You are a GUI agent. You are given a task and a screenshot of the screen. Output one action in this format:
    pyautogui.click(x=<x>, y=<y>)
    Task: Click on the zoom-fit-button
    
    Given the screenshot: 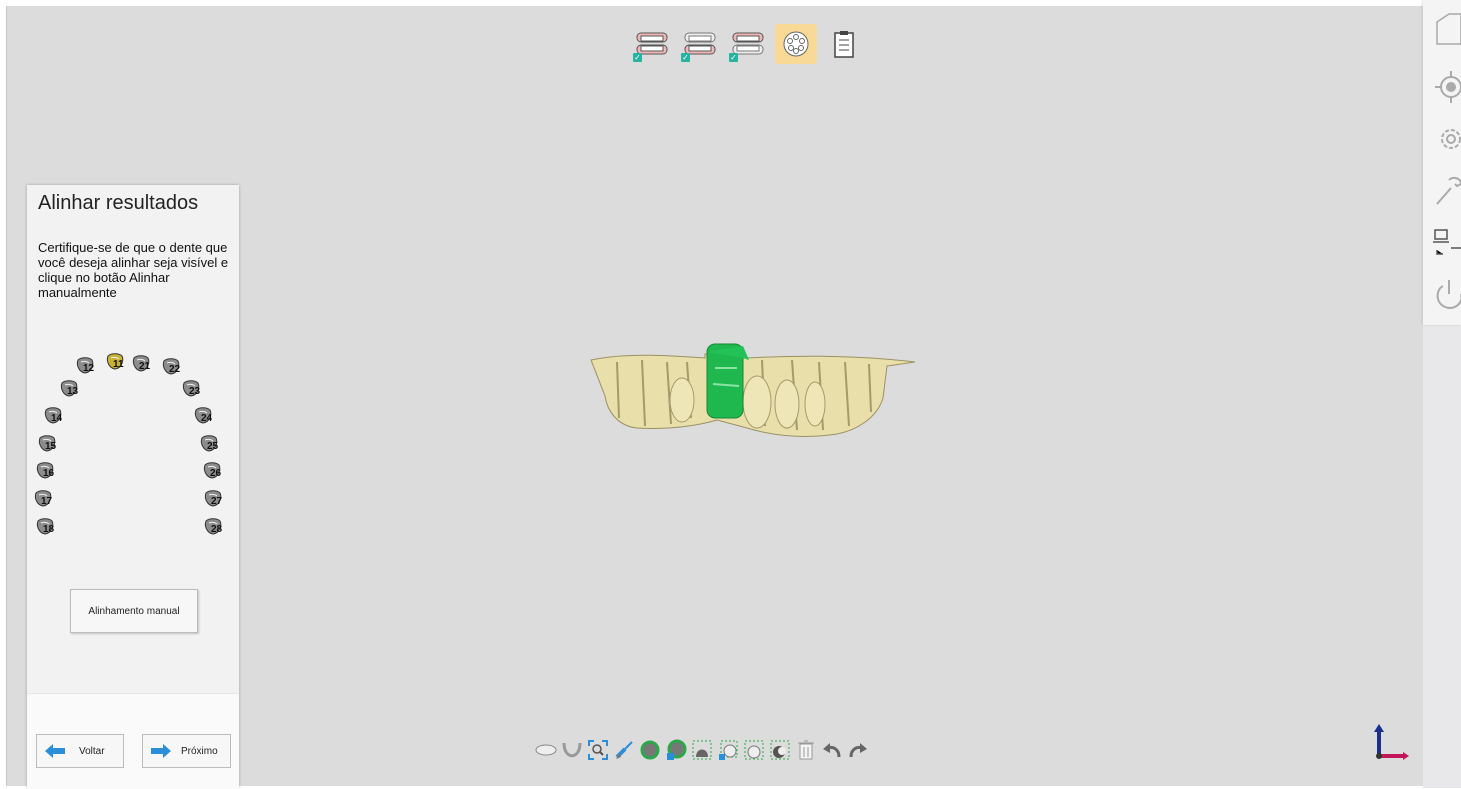 What is the action you would take?
    pyautogui.click(x=598, y=750)
    